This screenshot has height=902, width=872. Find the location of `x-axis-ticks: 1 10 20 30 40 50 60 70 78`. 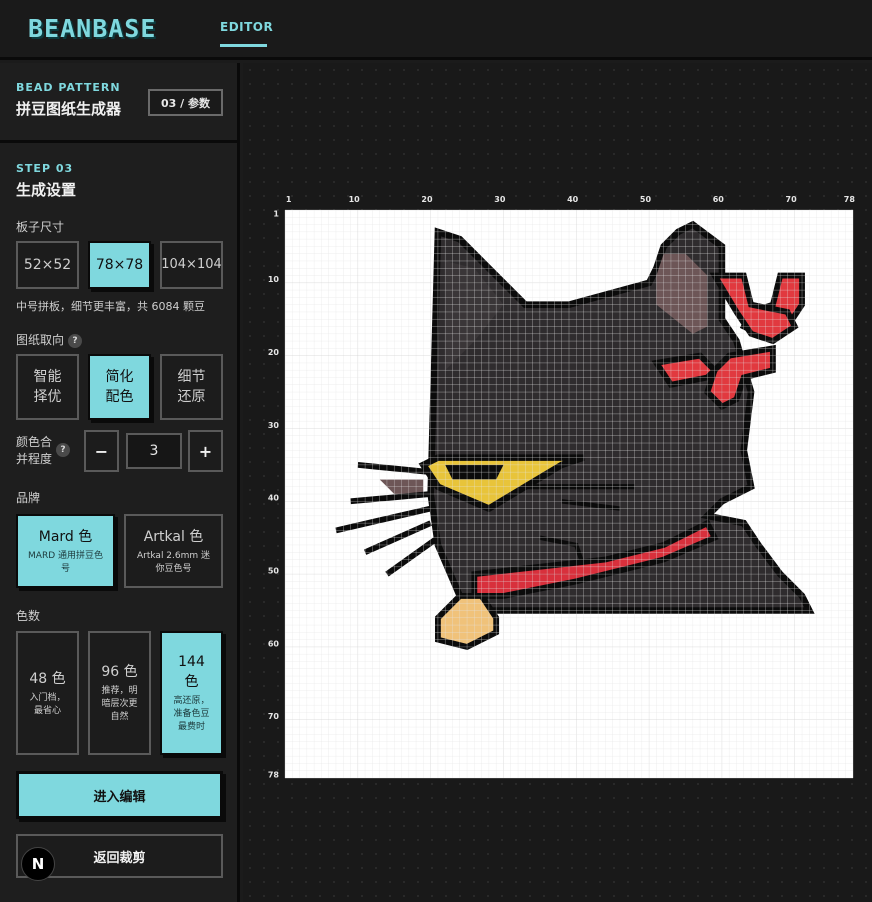

x-axis-ticks: 1 10 20 30 40 50 60 70 78 is located at coordinates (571, 199).